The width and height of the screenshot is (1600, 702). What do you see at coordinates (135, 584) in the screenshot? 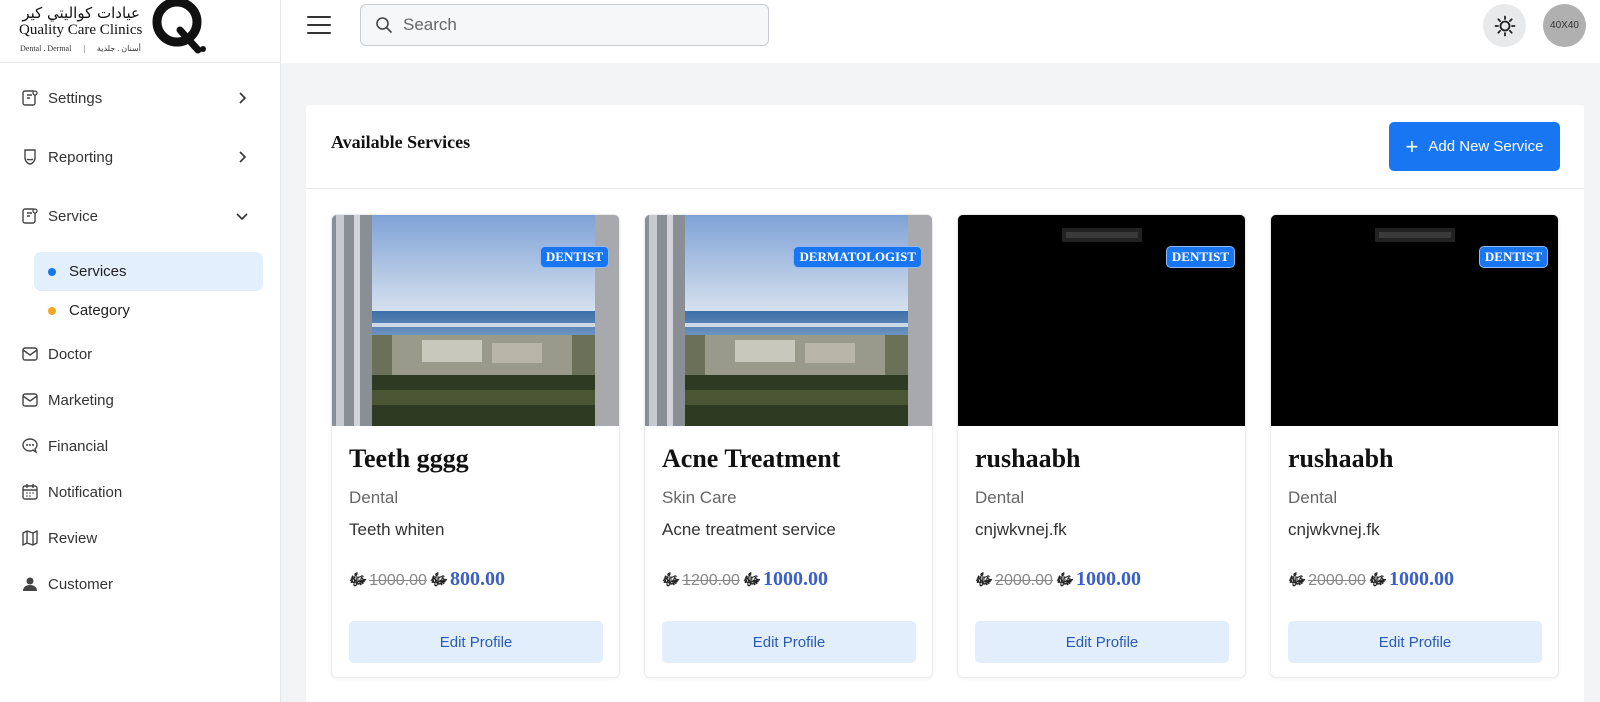
I see `sidebar-item-customer: Customer` at bounding box center [135, 584].